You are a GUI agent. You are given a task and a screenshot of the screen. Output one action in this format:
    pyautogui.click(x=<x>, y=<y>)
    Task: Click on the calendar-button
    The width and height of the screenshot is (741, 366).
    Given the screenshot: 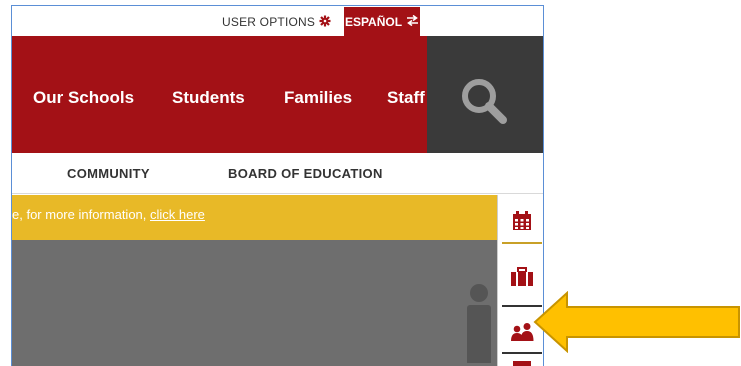 What is the action you would take?
    pyautogui.click(x=520, y=220)
    